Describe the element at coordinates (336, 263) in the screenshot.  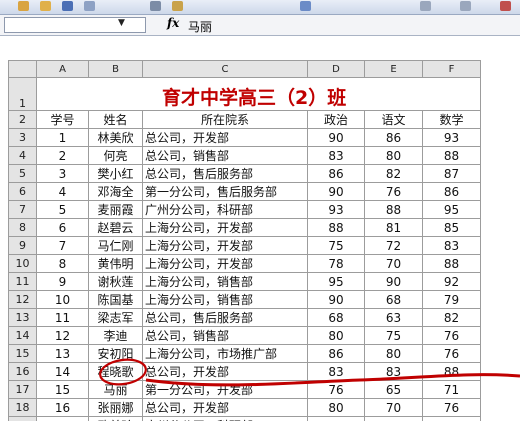
I see `table-cell: 78` at that location.